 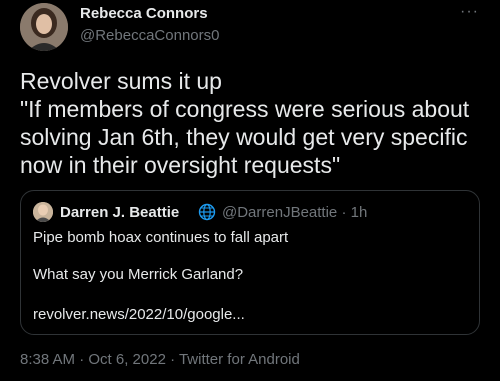 I want to click on tweet-line: Revolver sums it up, so click(x=121, y=81).